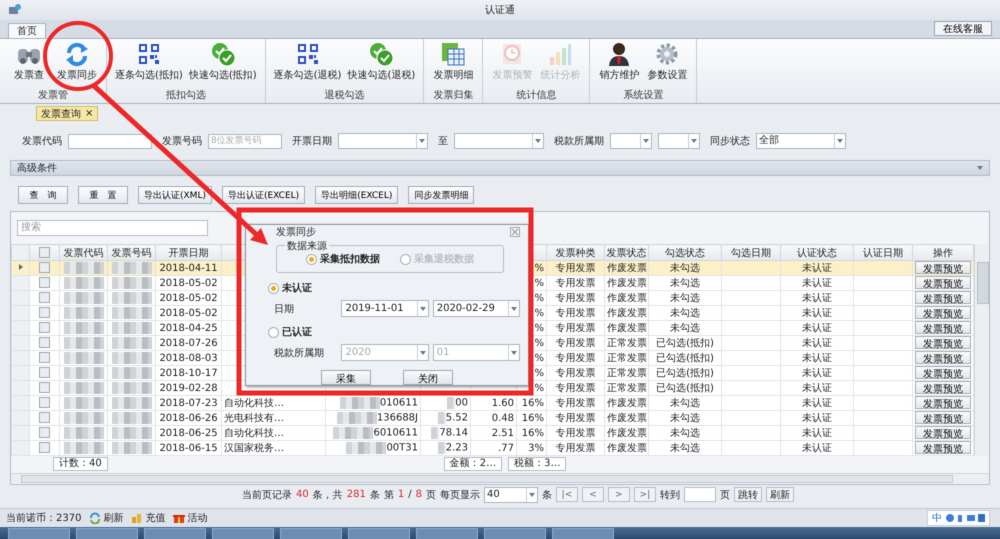  I want to click on page-nav-button: <, so click(593, 494).